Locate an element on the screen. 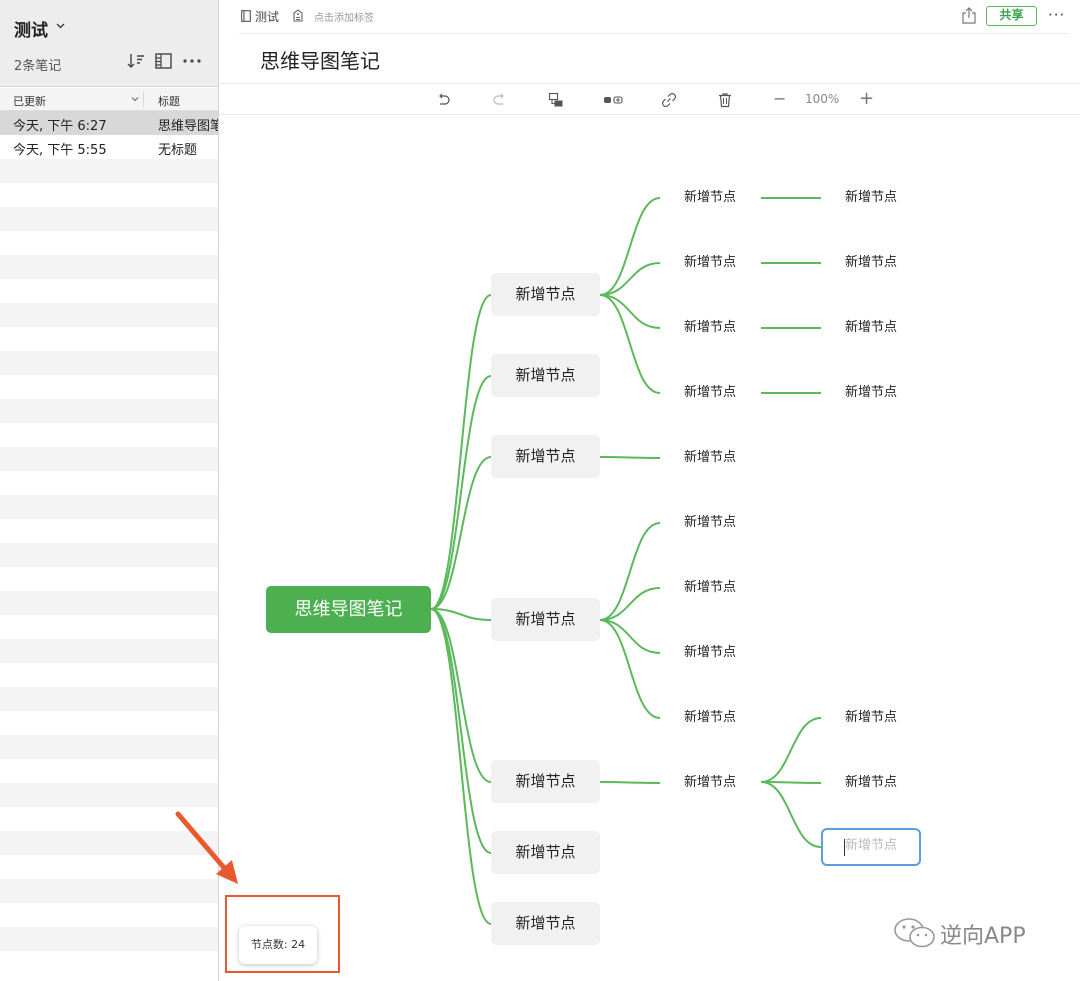 The height and width of the screenshot is (981, 1080). note-title: 思维导图笔记 is located at coordinates (188, 126).